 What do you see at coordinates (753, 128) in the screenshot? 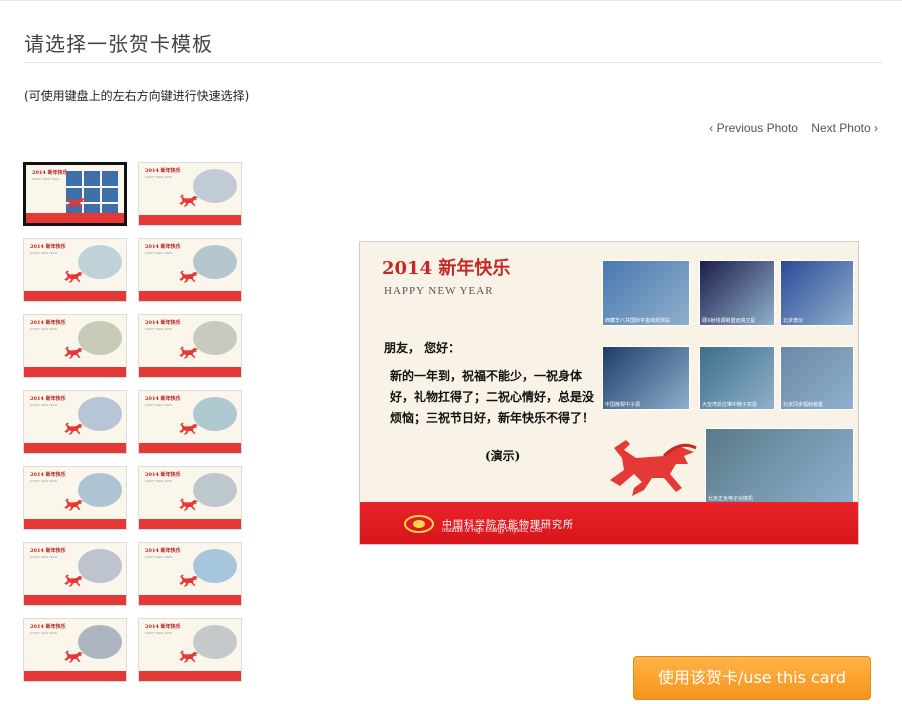
I see `previous-photo-link: ‹ Previous Photo` at bounding box center [753, 128].